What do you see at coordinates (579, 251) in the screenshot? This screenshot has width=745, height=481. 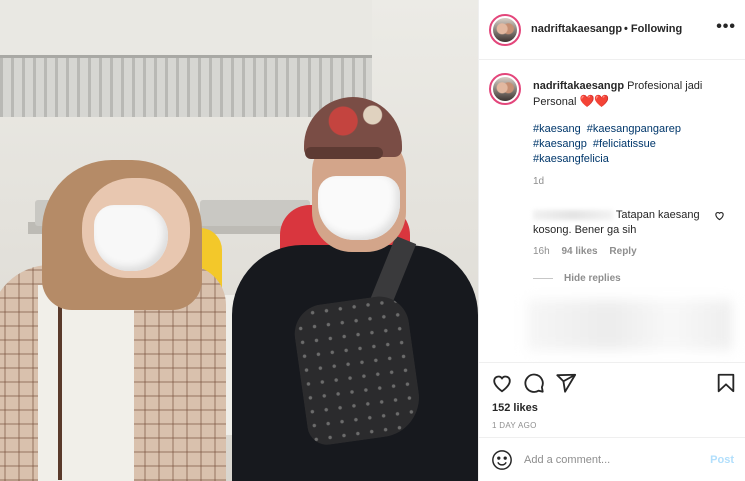 I see `comment-likes: 94 likes` at bounding box center [579, 251].